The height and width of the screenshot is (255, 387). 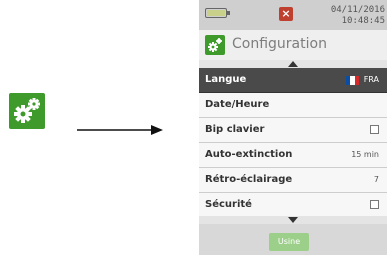 What do you see at coordinates (120, 130) in the screenshot?
I see `arrow-right-icon` at bounding box center [120, 130].